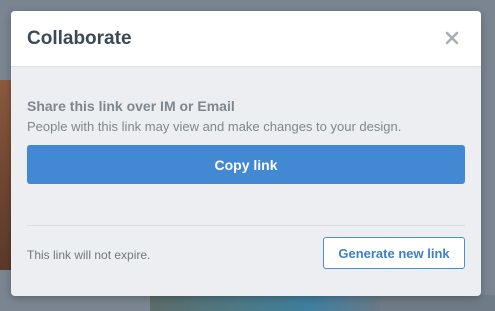 The height and width of the screenshot is (311, 495). Describe the element at coordinates (89, 255) in the screenshot. I see `link-expiry-text: This link will not expire.` at that location.